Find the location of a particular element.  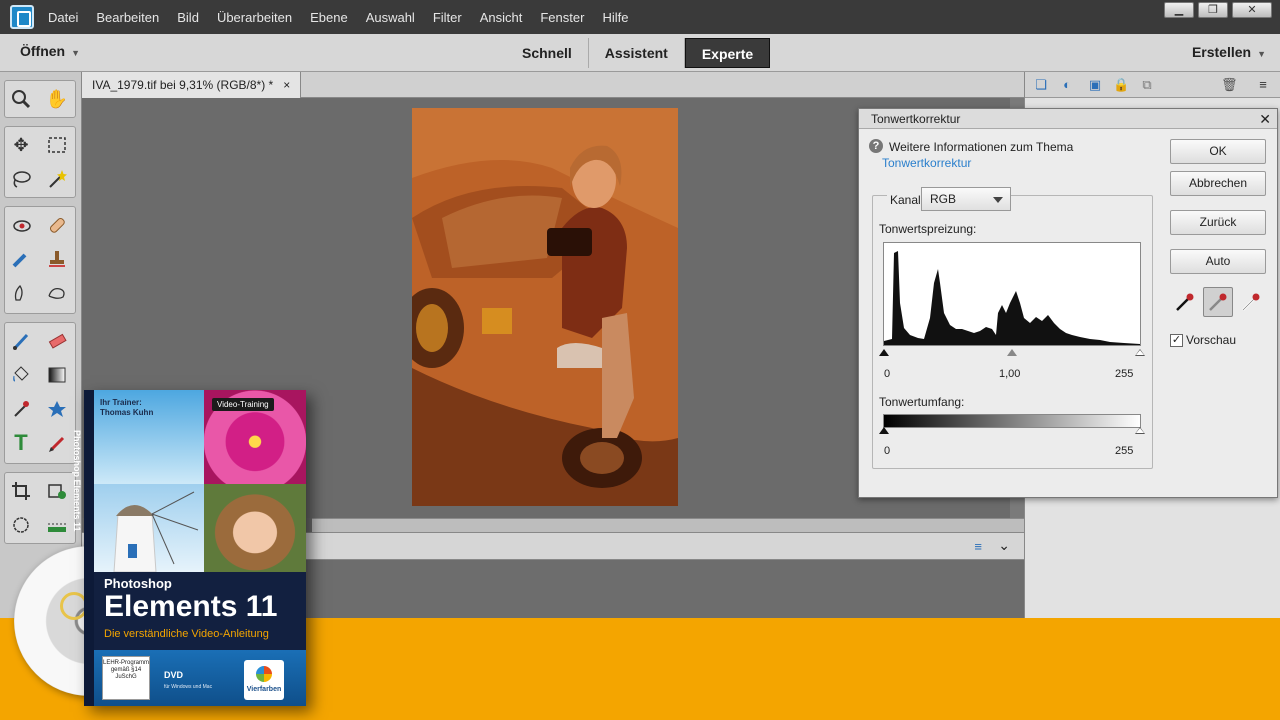

toolbox: ✋ ✥ T is located at coordinates (41, 346).